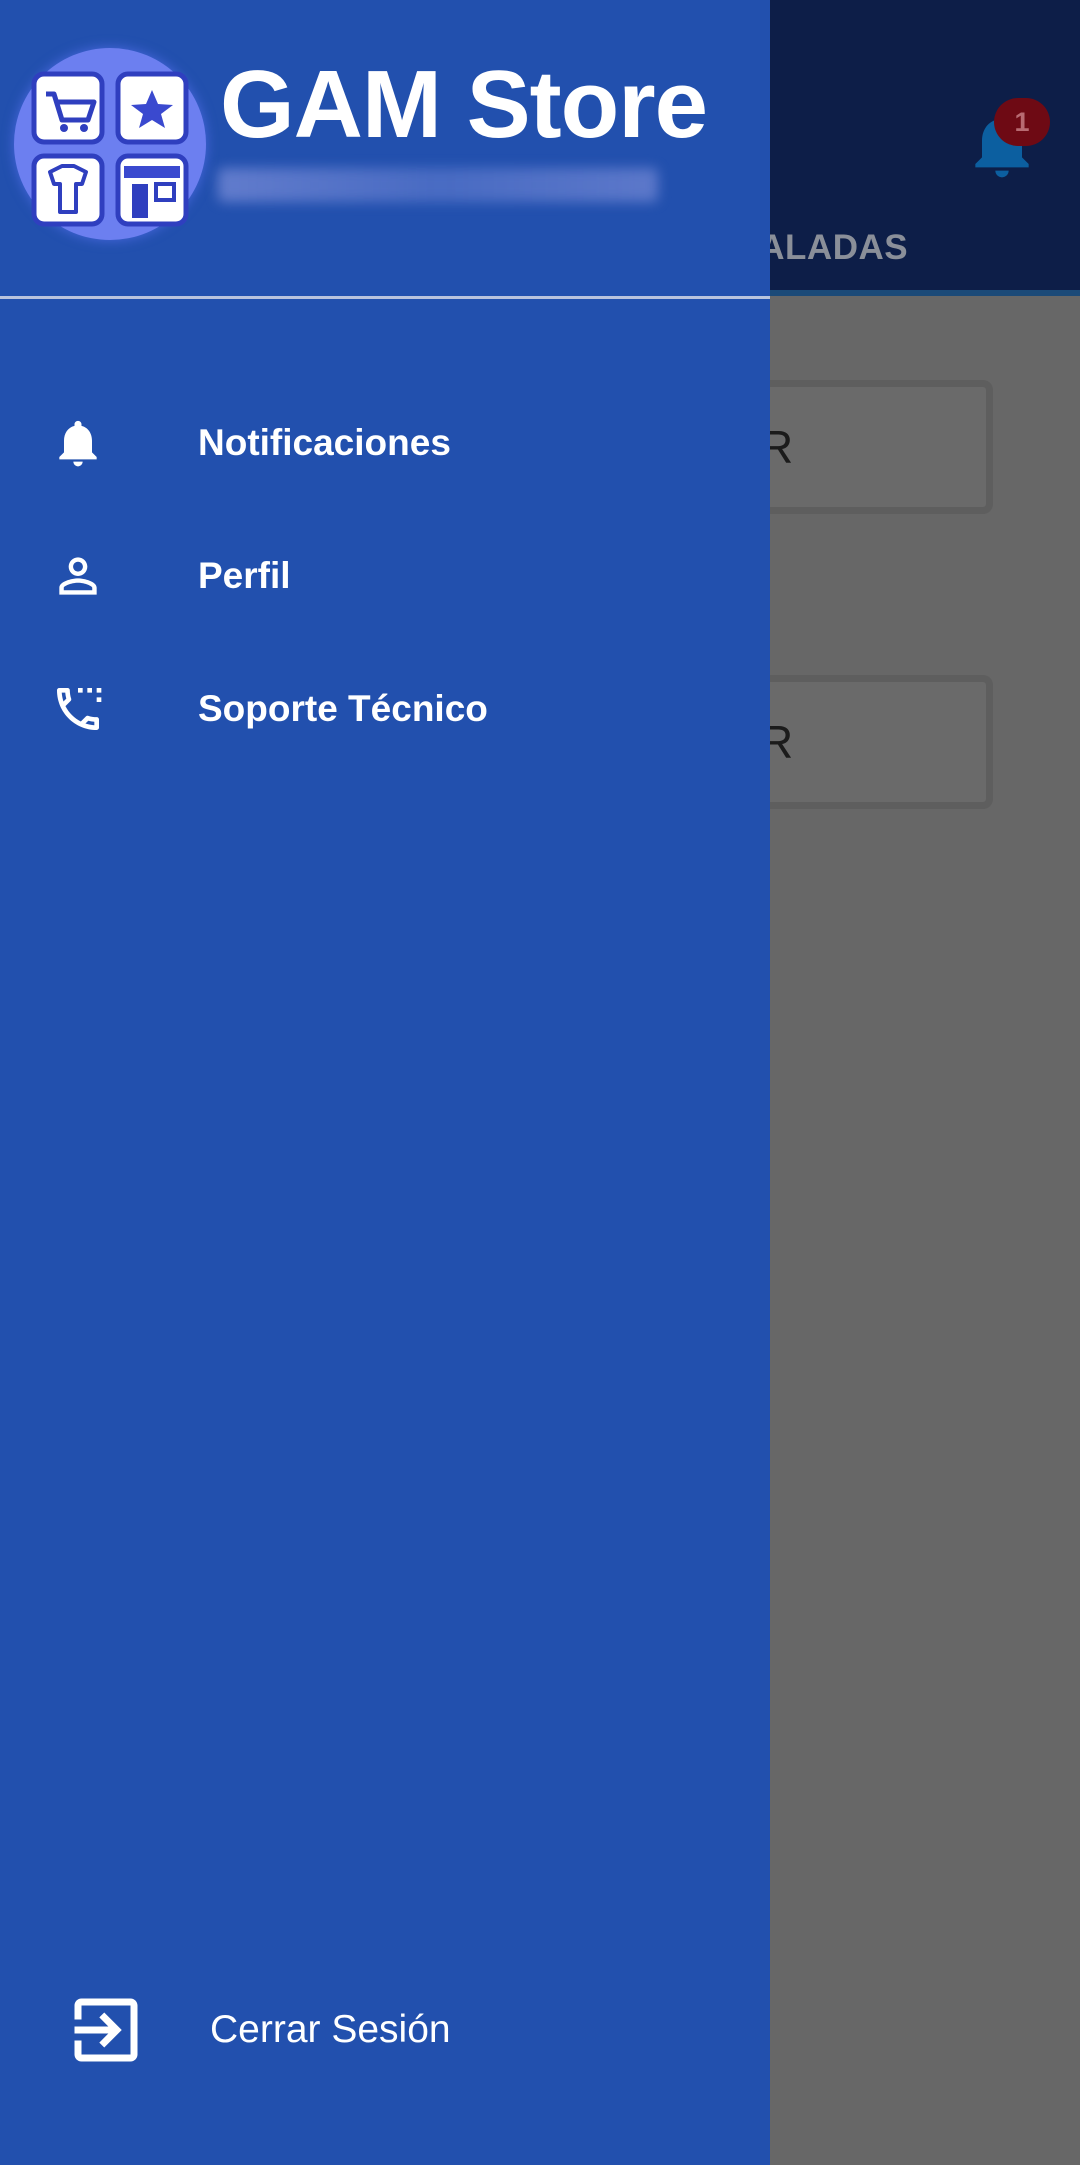 This screenshot has height=2165, width=1080. What do you see at coordinates (438, 185) in the screenshot?
I see `app-subtitle` at bounding box center [438, 185].